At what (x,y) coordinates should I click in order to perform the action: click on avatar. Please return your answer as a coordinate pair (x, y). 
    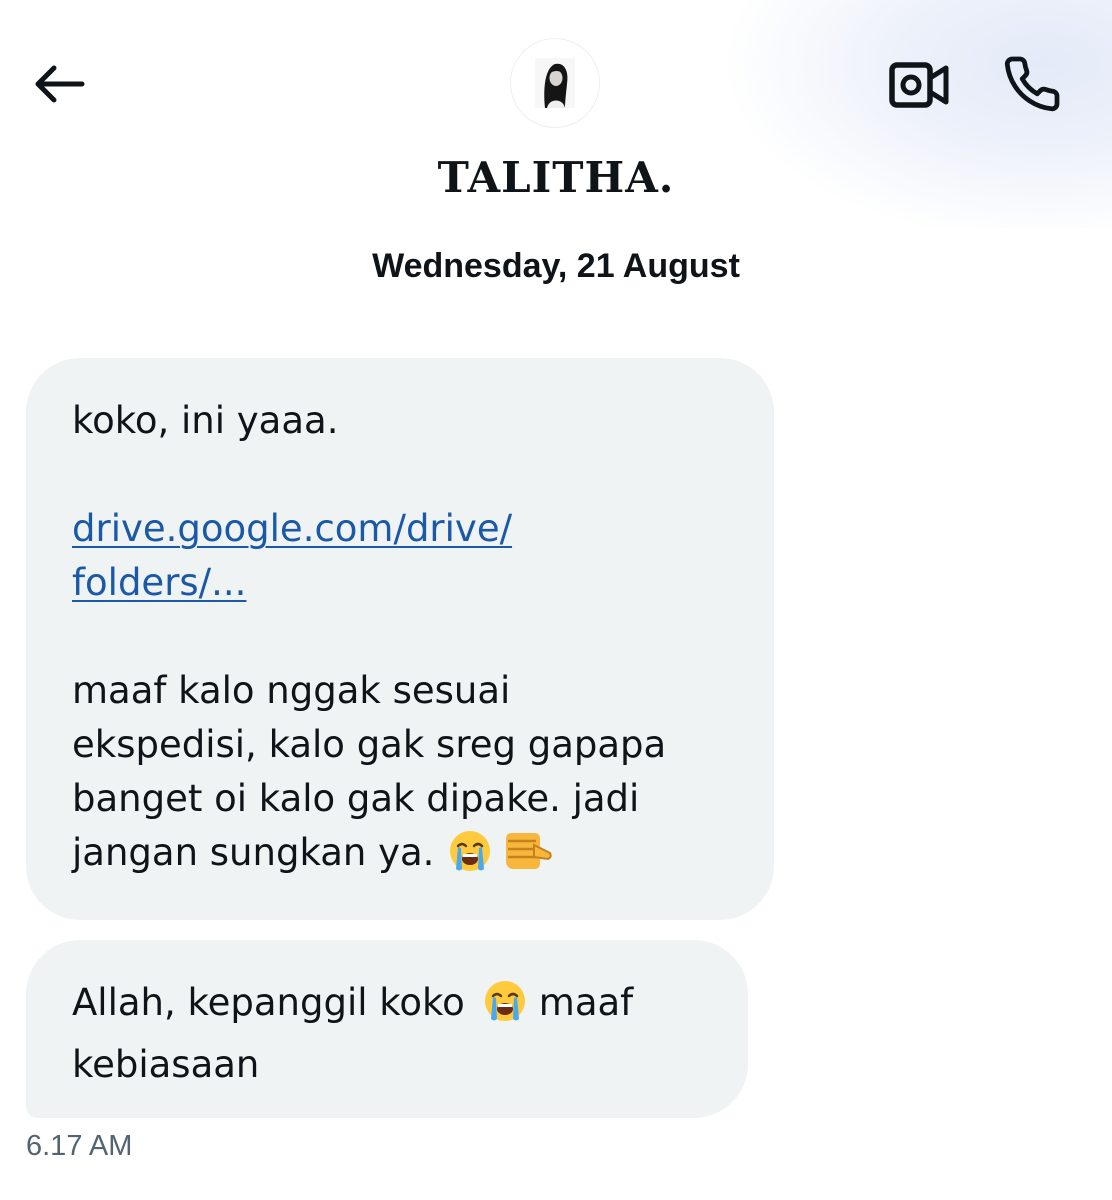
    Looking at the image, I should click on (555, 83).